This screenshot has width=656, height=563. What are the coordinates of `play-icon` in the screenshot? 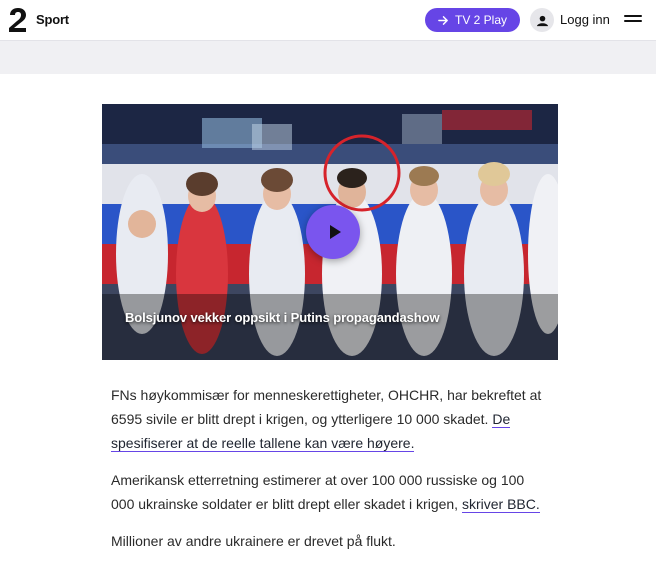 It's located at (335, 232).